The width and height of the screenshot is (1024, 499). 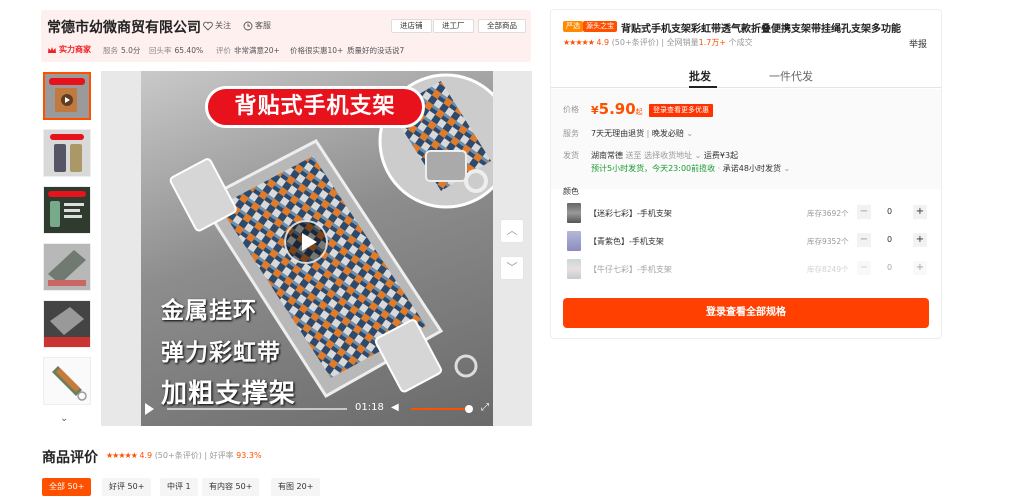 I want to click on shop-name: 常德市幼微商贸有限公司, so click(x=124, y=27).